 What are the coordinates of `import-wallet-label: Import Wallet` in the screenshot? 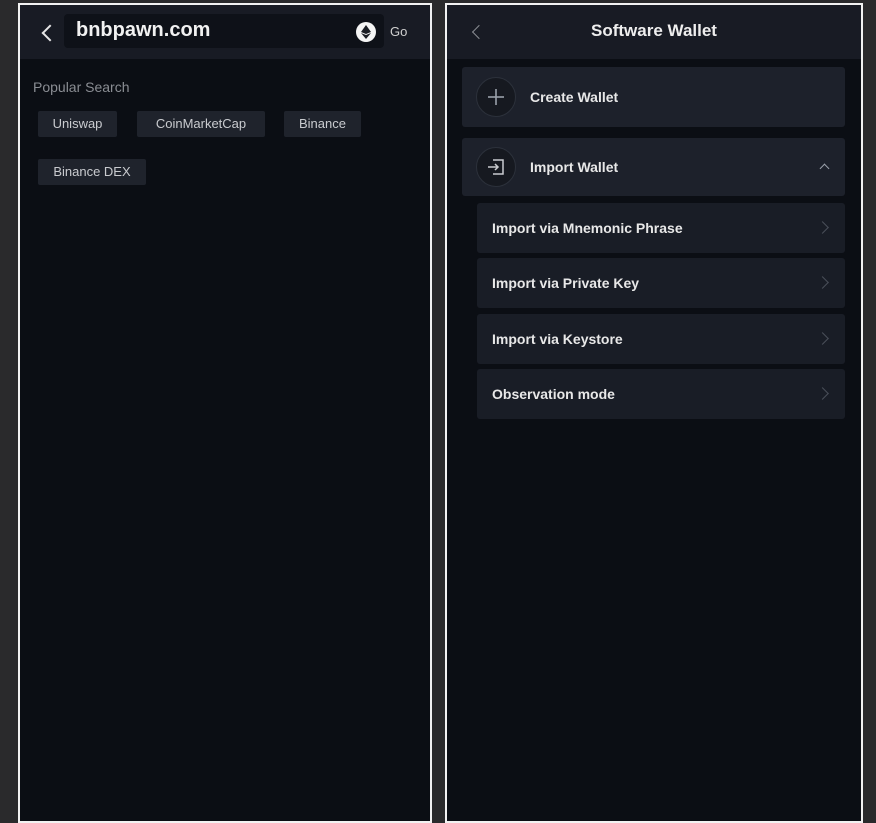 It's located at (574, 167).